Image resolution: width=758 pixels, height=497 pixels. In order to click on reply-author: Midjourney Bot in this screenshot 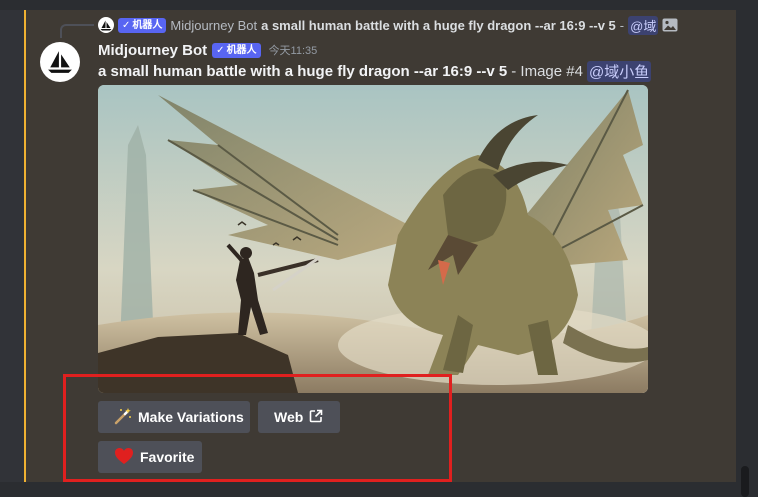, I will do `click(213, 25)`.